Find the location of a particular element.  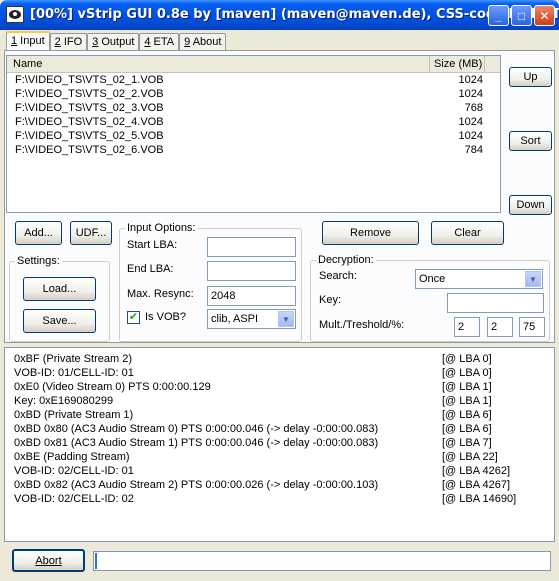

access-method-select: clib, ASPI ▼ is located at coordinates (251, 319).